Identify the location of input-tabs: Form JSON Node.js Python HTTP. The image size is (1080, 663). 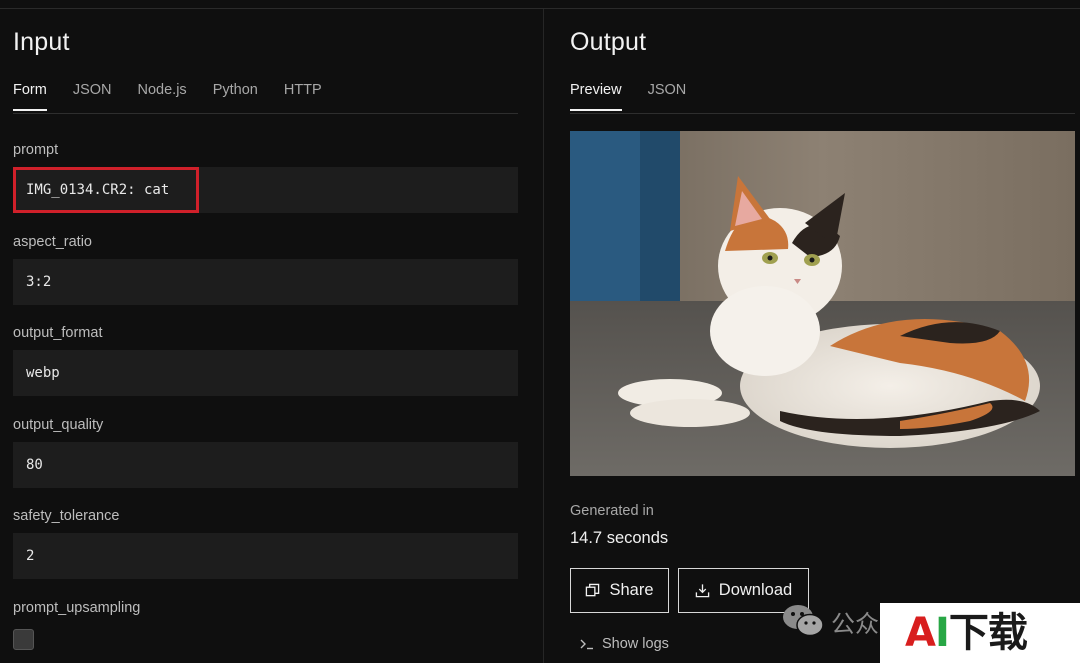
(180, 96).